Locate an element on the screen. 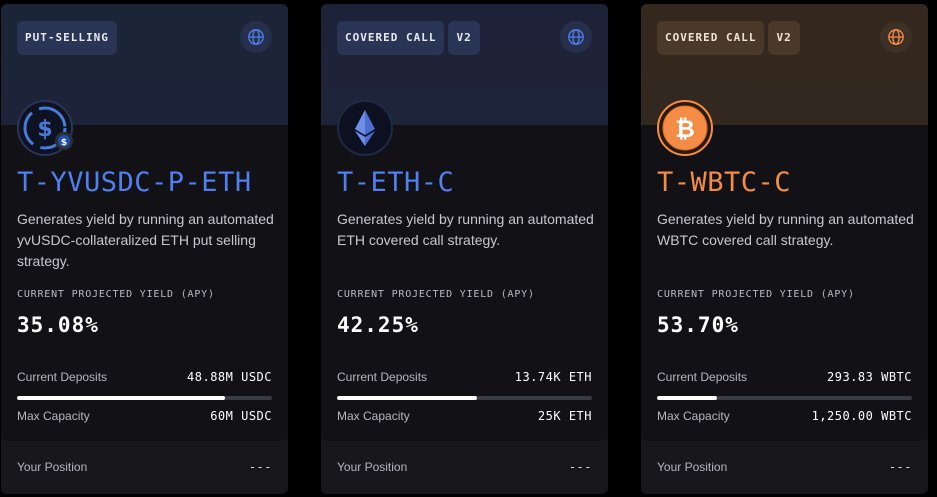 This screenshot has width=937, height=497. deposits-value: 13.74K ETH is located at coordinates (553, 377).